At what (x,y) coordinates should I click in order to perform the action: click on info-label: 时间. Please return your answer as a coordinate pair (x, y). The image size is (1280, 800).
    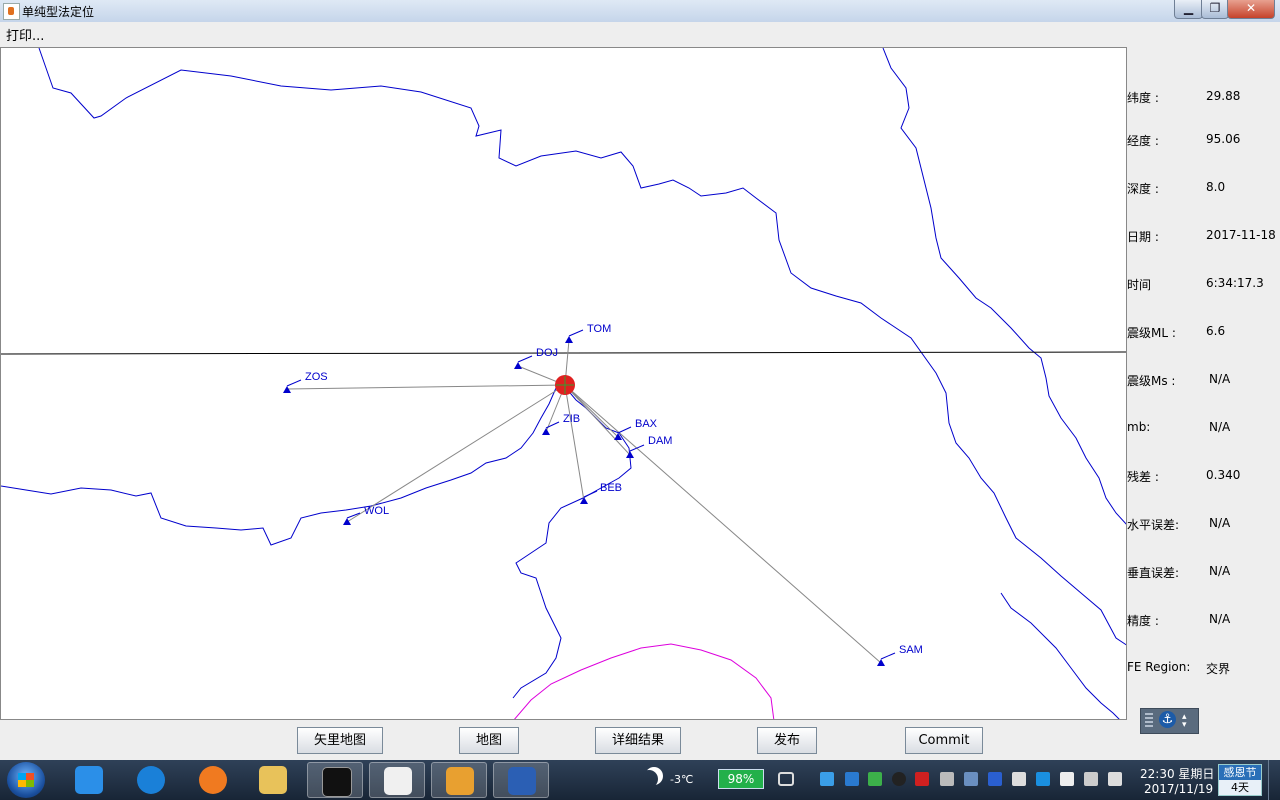
    Looking at the image, I should click on (1139, 285).